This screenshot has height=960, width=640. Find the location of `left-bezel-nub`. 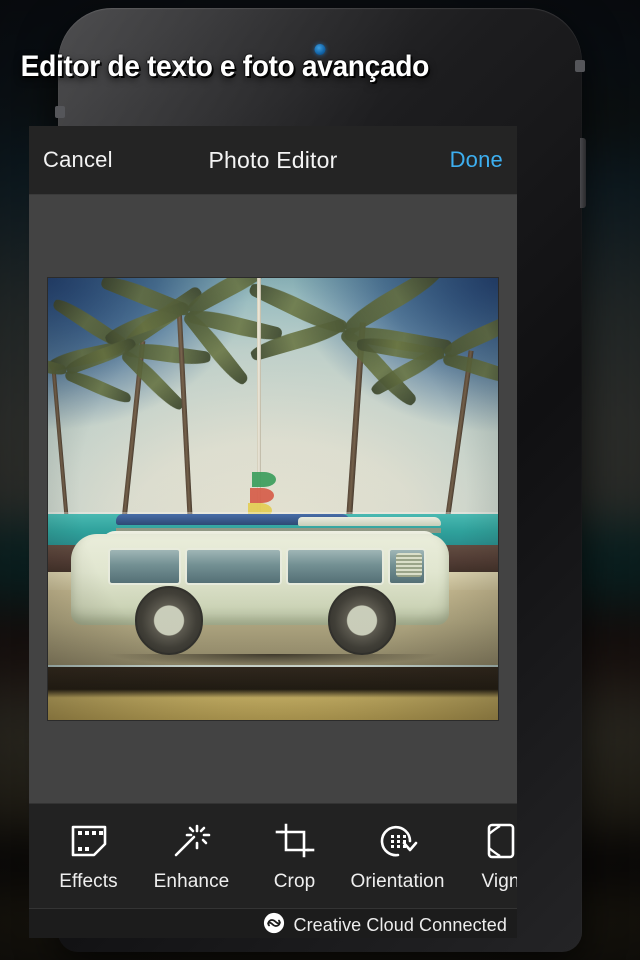

left-bezel-nub is located at coordinates (60, 112).